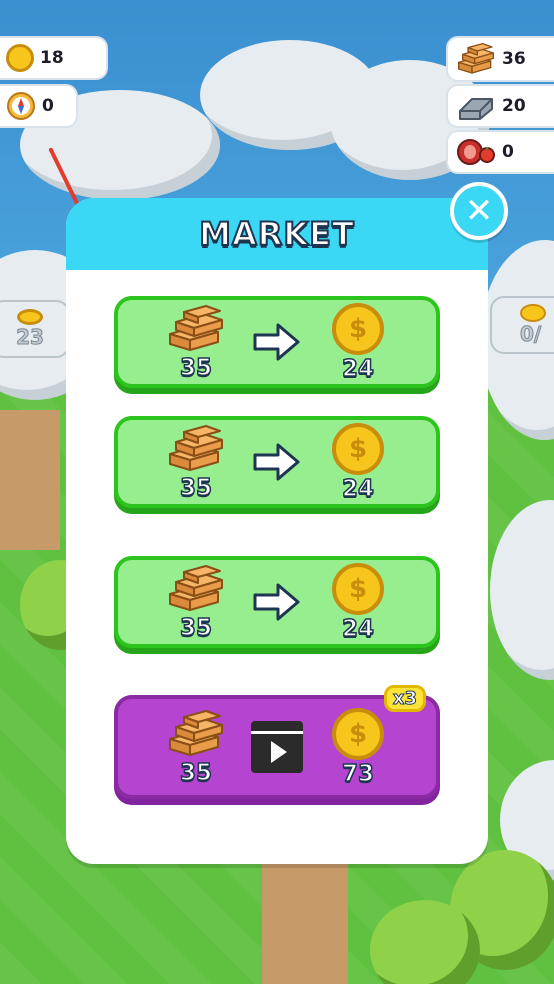 This screenshot has width=554, height=984. What do you see at coordinates (30, 337) in the screenshot?
I see `locked-area-cost: 23` at bounding box center [30, 337].